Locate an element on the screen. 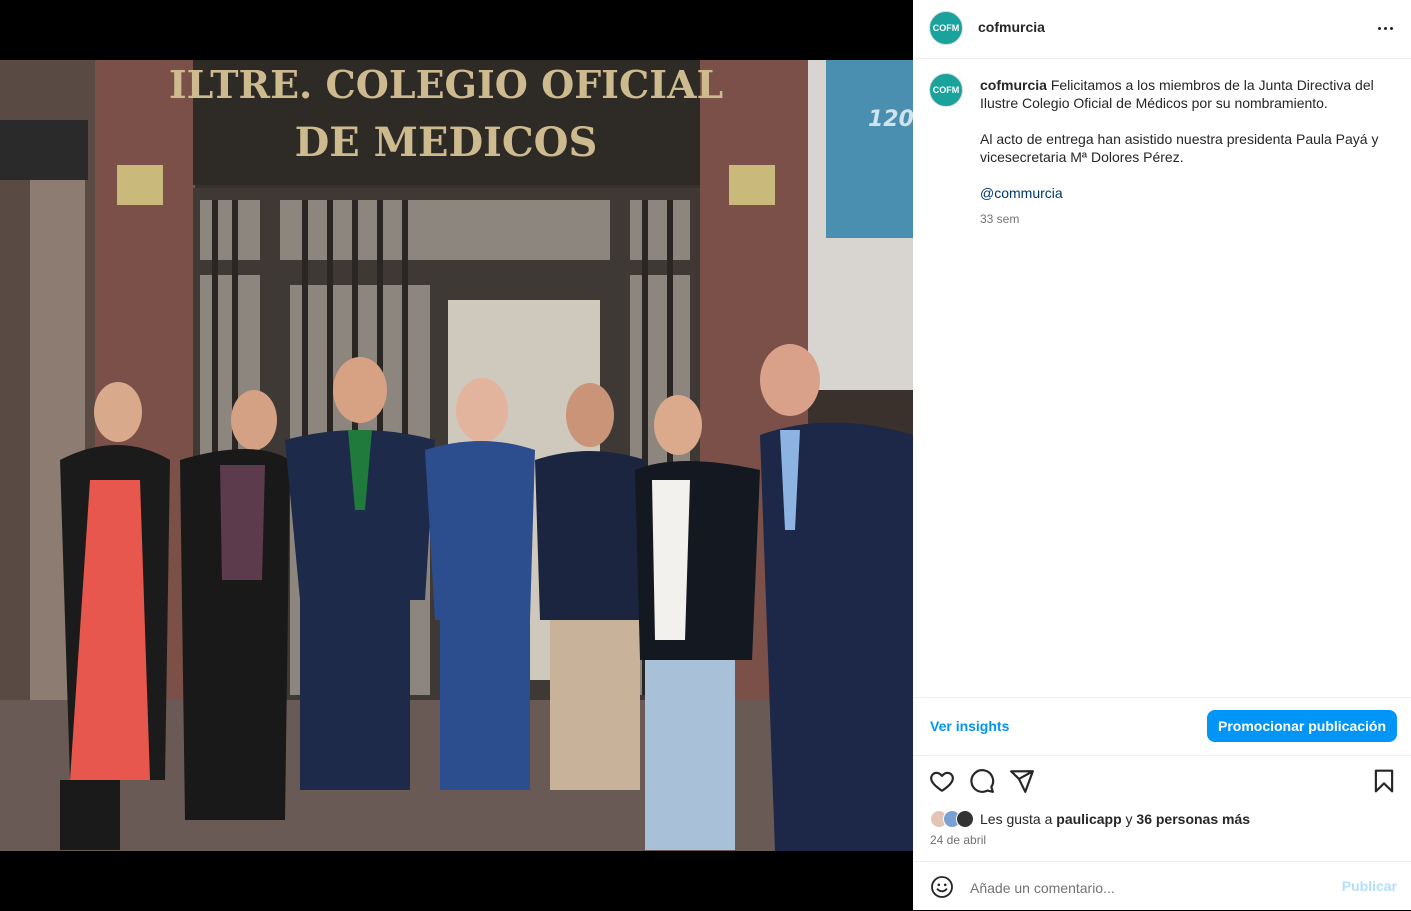 Image resolution: width=1411 pixels, height=911 pixels. caption-avatar: COFM is located at coordinates (946, 90).